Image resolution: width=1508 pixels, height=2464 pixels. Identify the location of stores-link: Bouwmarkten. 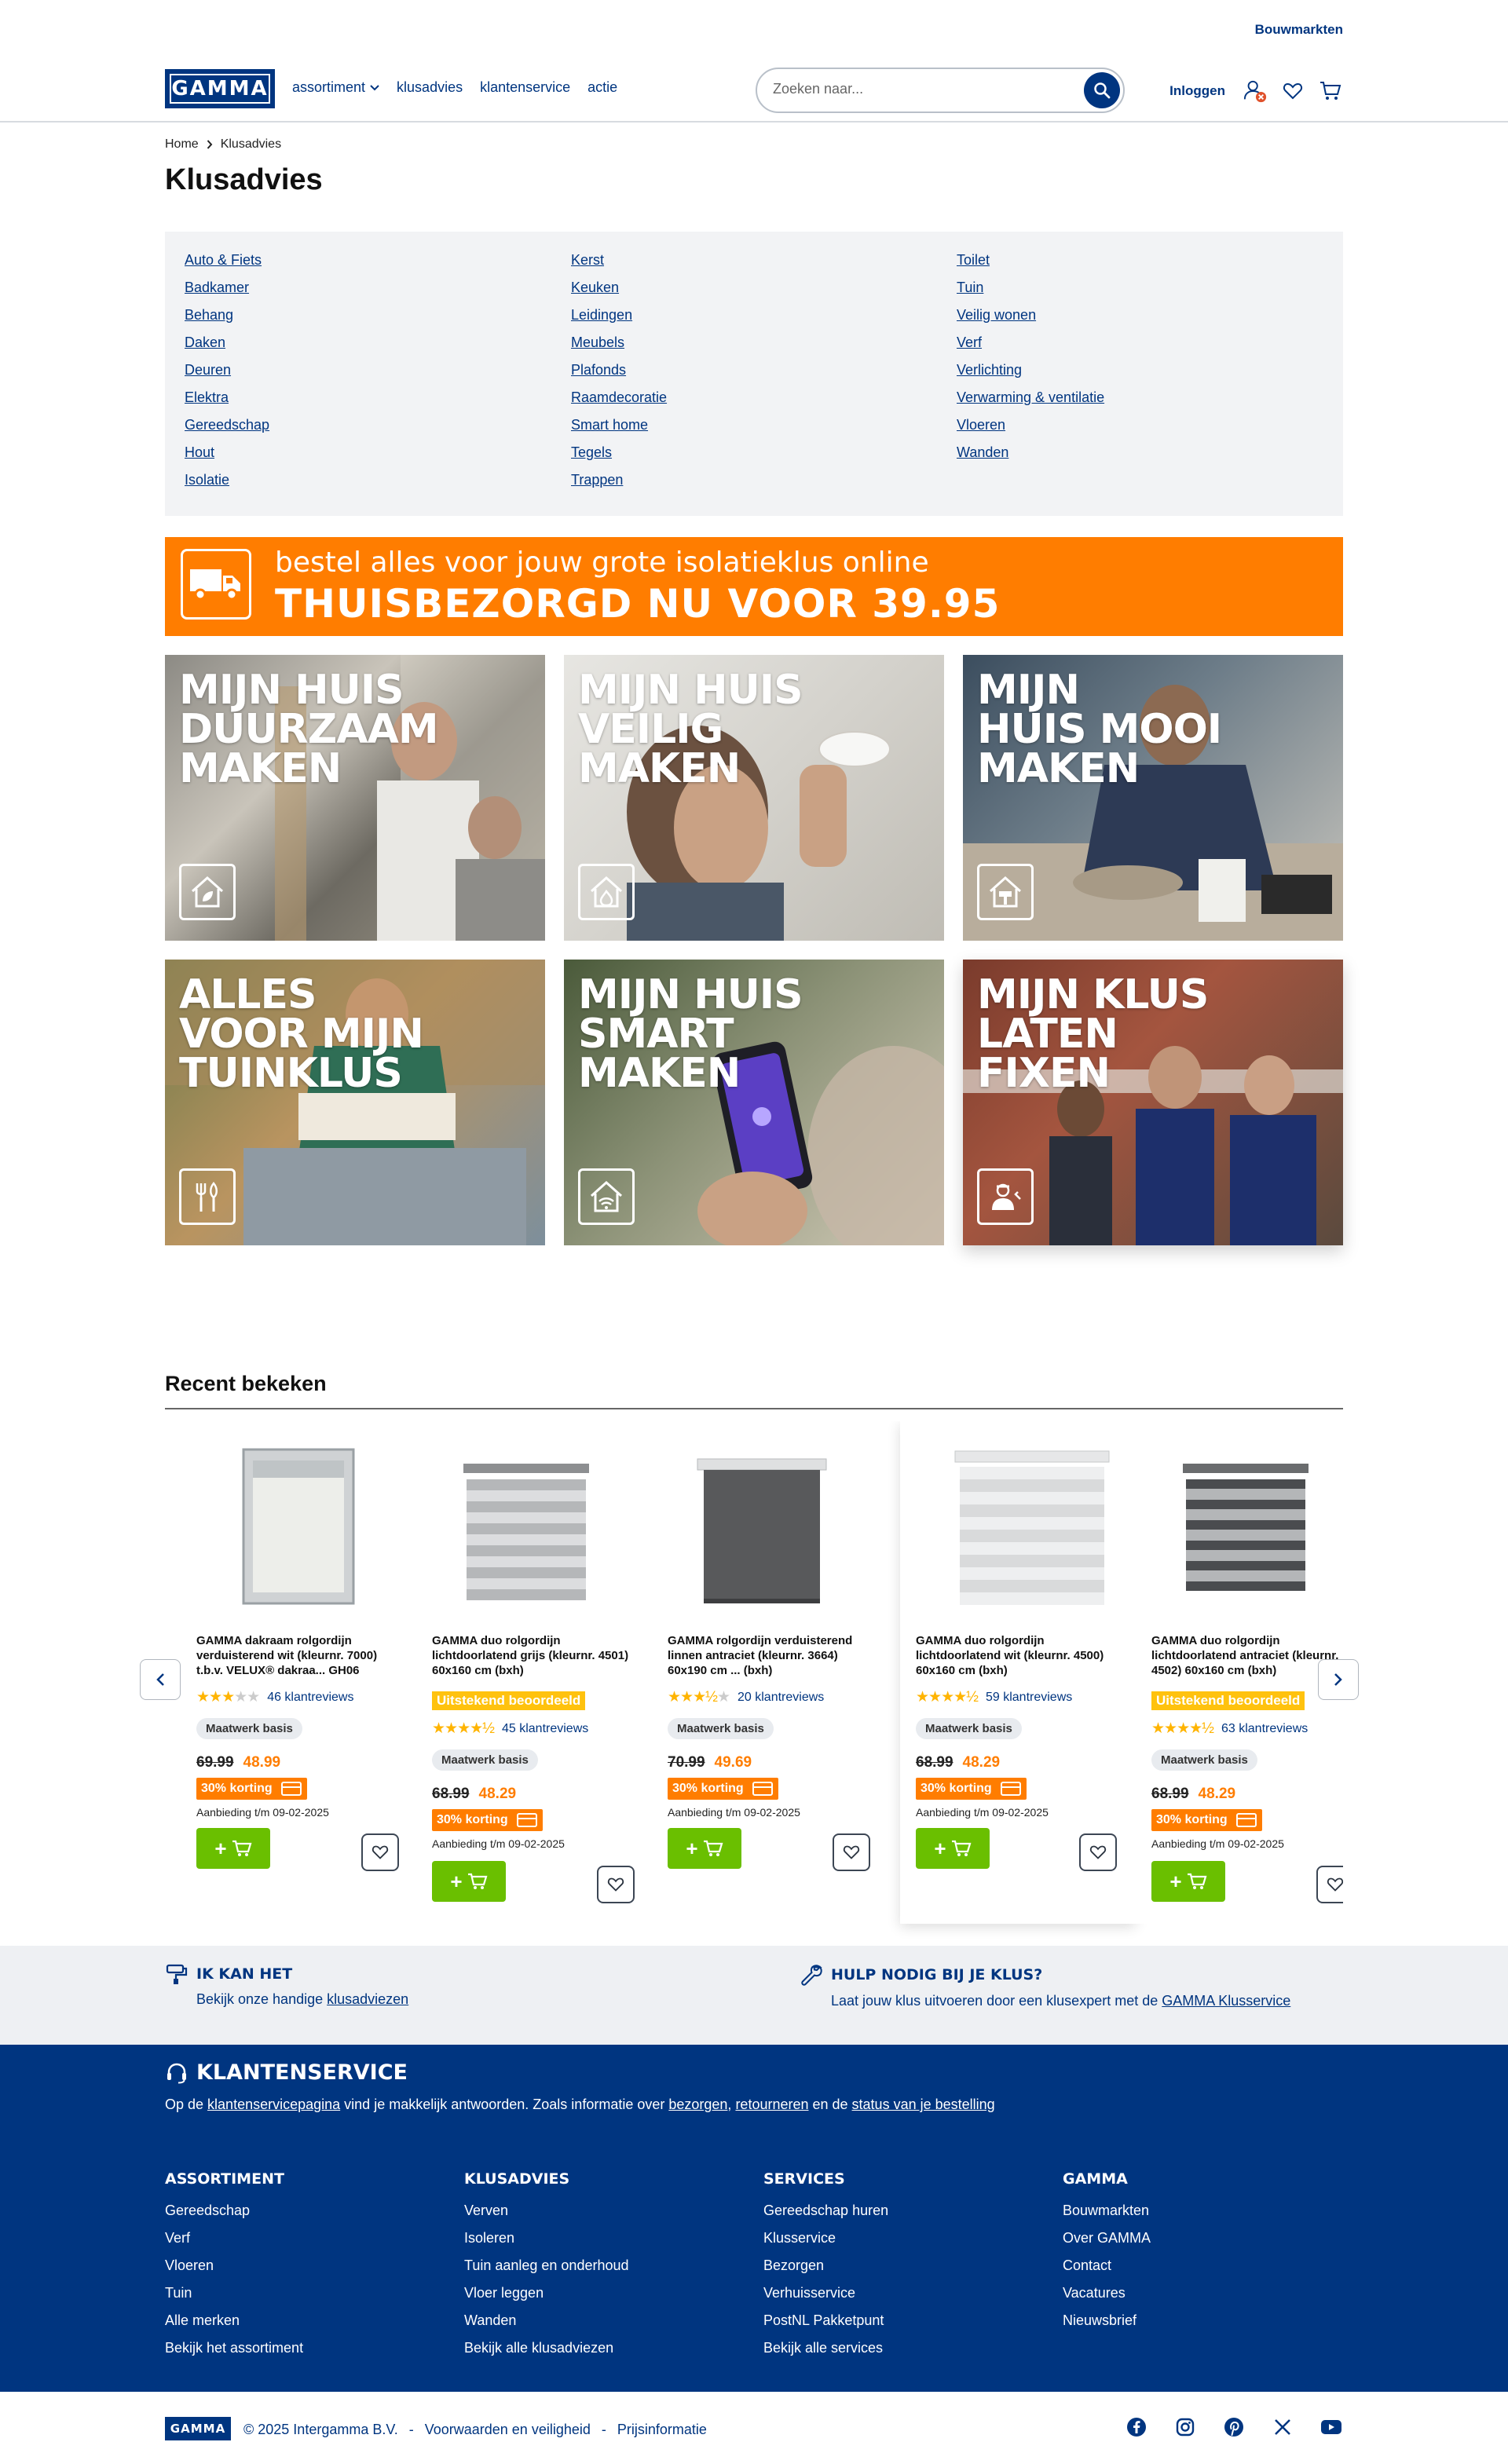
(1299, 30).